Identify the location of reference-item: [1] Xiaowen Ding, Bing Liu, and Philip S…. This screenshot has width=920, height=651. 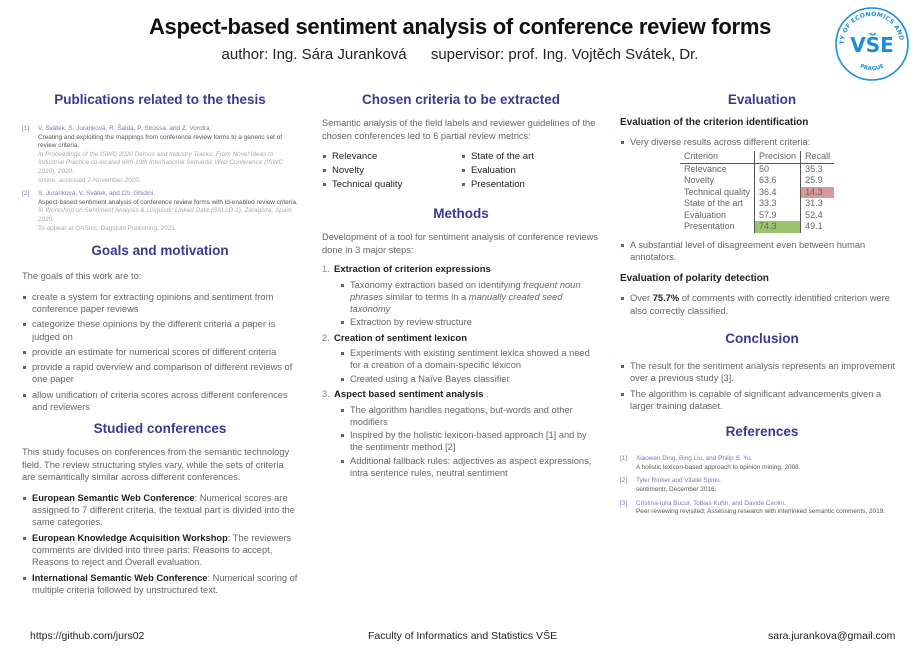
(710, 463).